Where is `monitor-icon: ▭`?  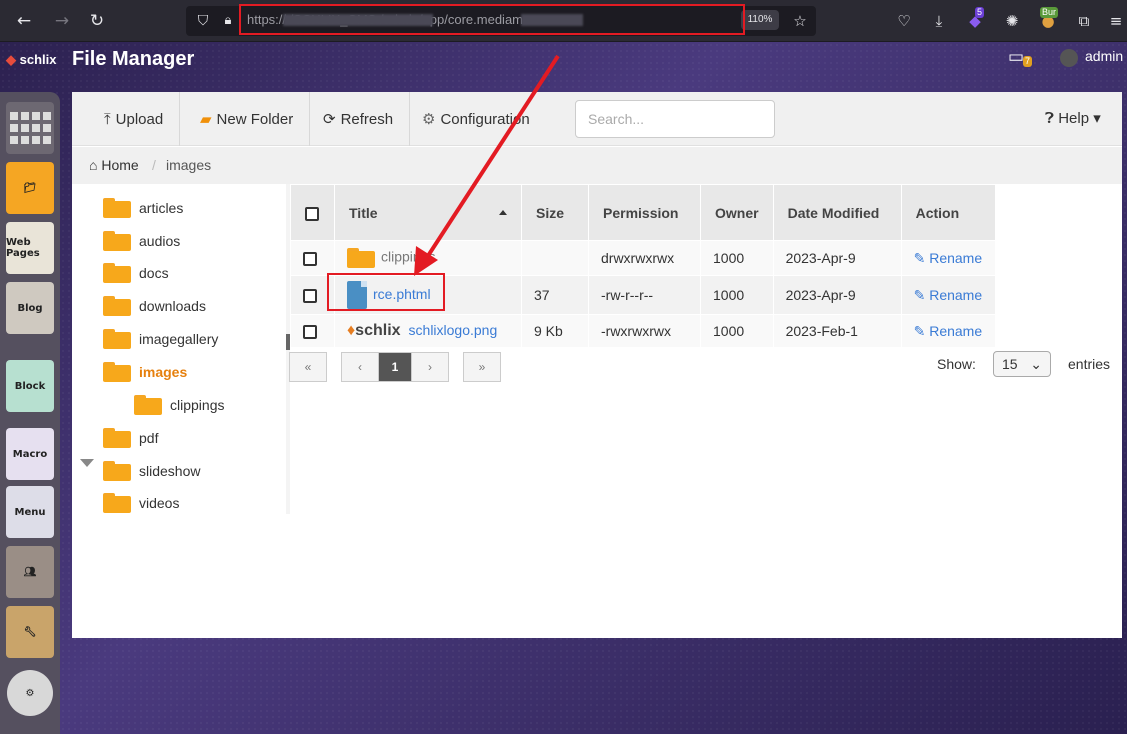 monitor-icon: ▭ is located at coordinates (1016, 57).